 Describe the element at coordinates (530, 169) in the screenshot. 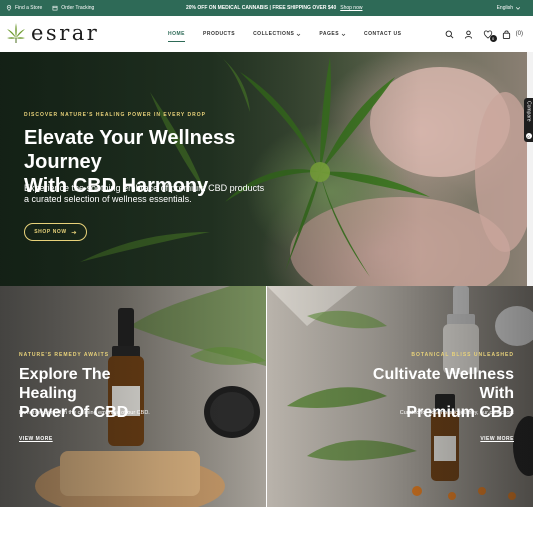

I see `page-scroll-strip` at that location.